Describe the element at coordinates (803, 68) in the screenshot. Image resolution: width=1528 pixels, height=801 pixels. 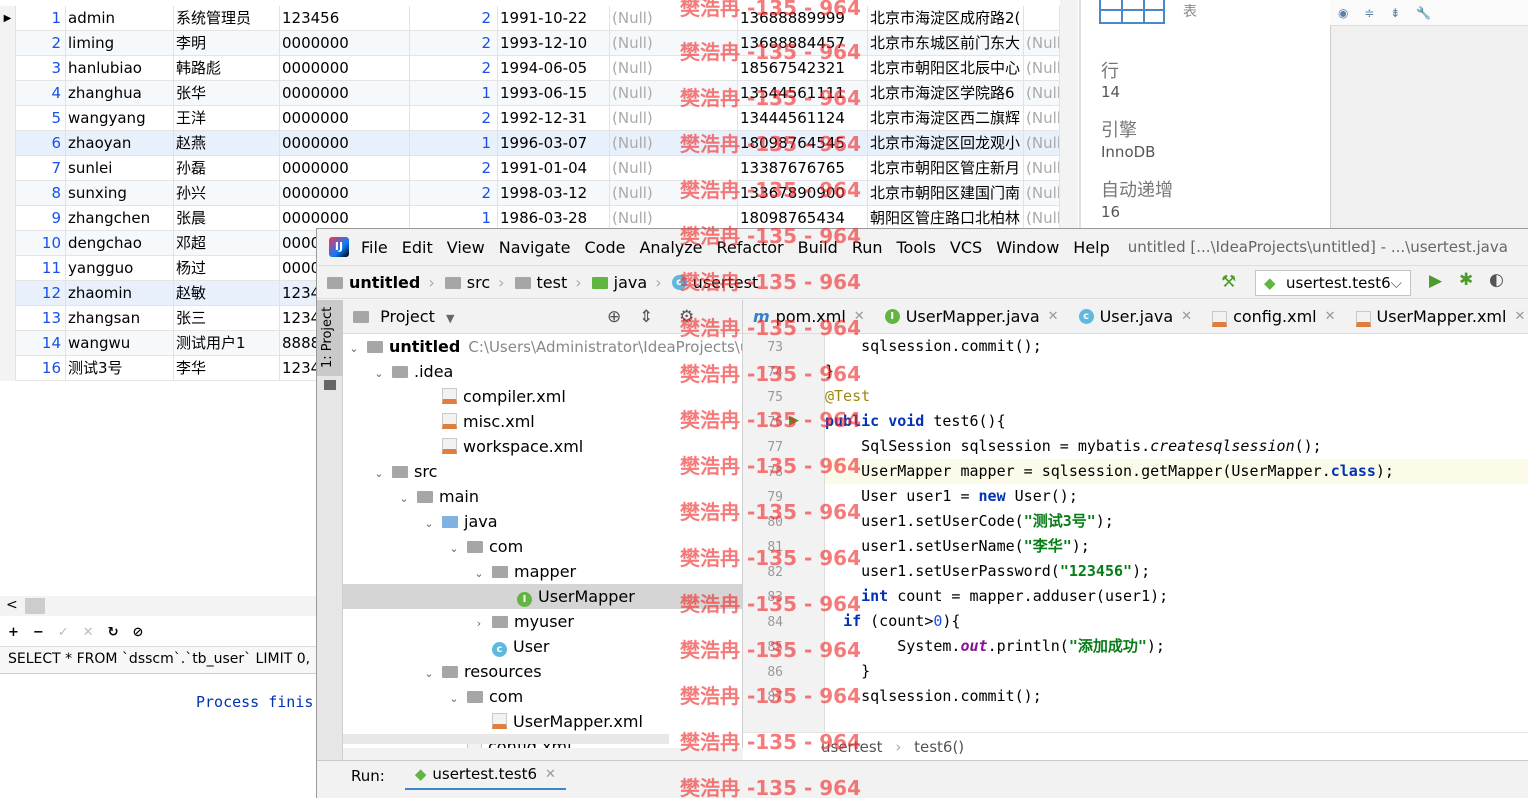
I see `cell-phone: 18567542321` at that location.